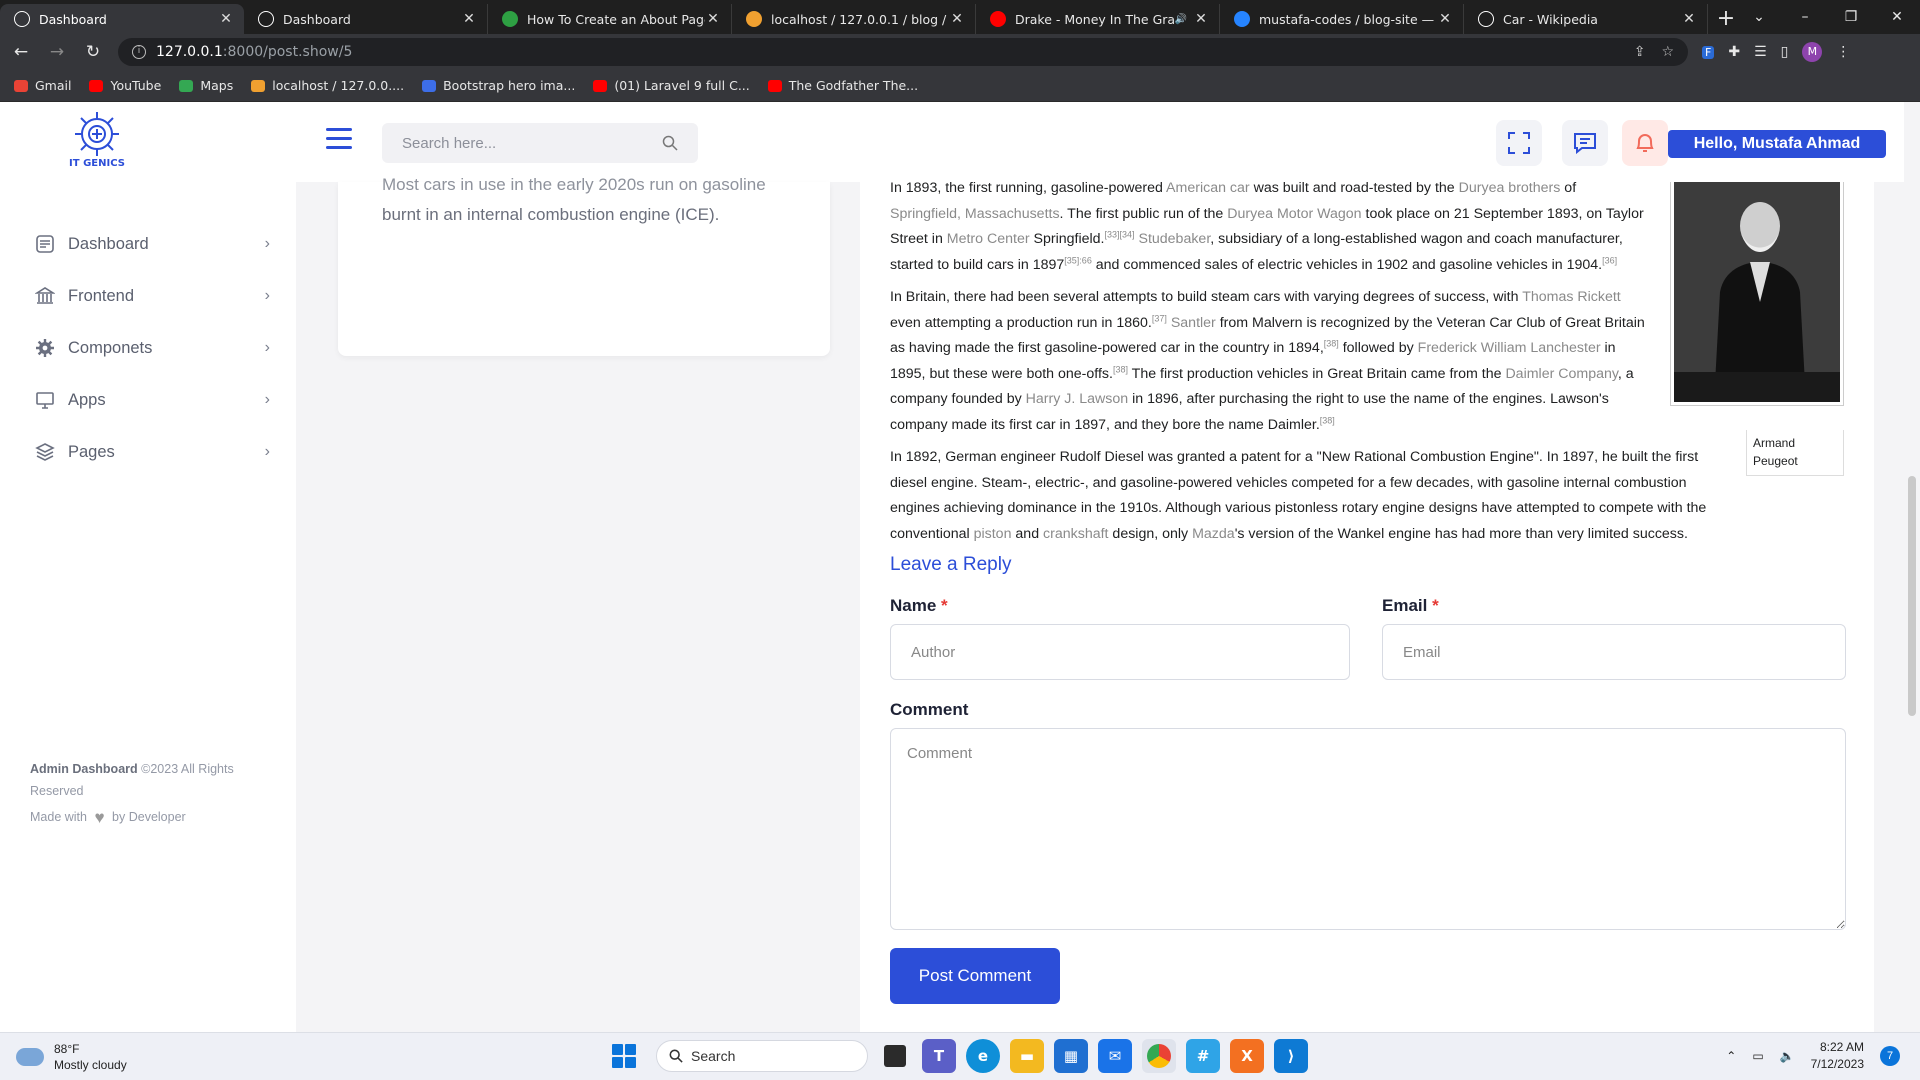  What do you see at coordinates (993, 534) in the screenshot?
I see `wiki-link: piston` at bounding box center [993, 534].